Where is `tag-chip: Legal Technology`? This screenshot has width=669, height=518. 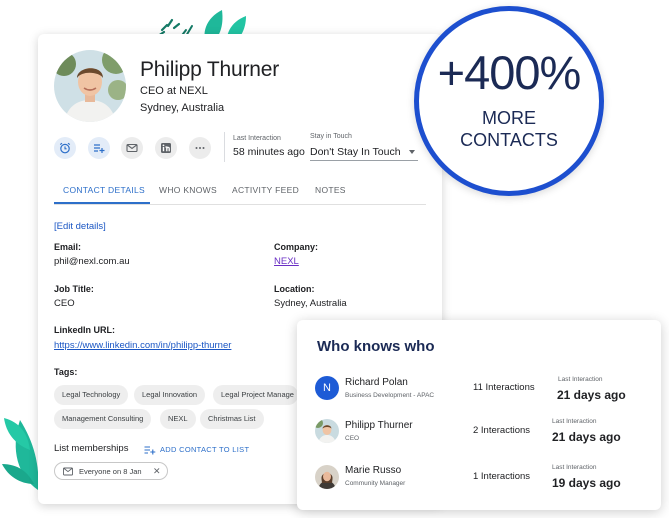 tag-chip: Legal Technology is located at coordinates (91, 395).